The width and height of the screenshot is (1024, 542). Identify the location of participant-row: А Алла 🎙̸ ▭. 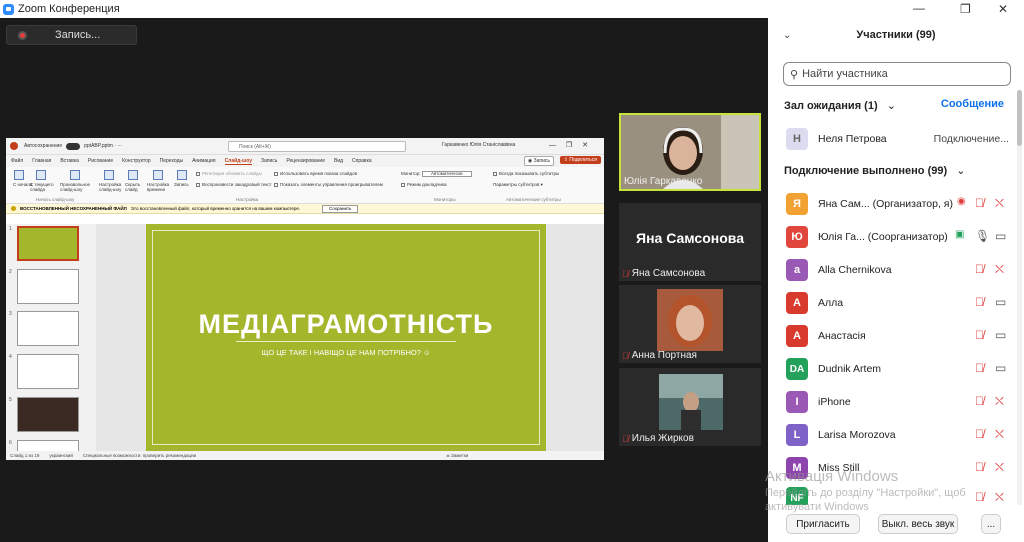
(893, 301).